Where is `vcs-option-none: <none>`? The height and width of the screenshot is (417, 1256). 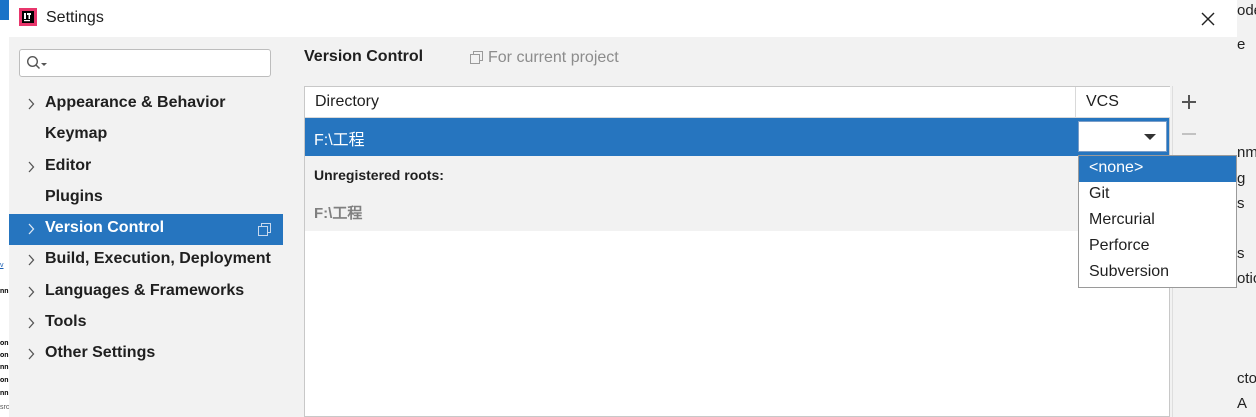
vcs-option-none: <none> is located at coordinates (1157, 169).